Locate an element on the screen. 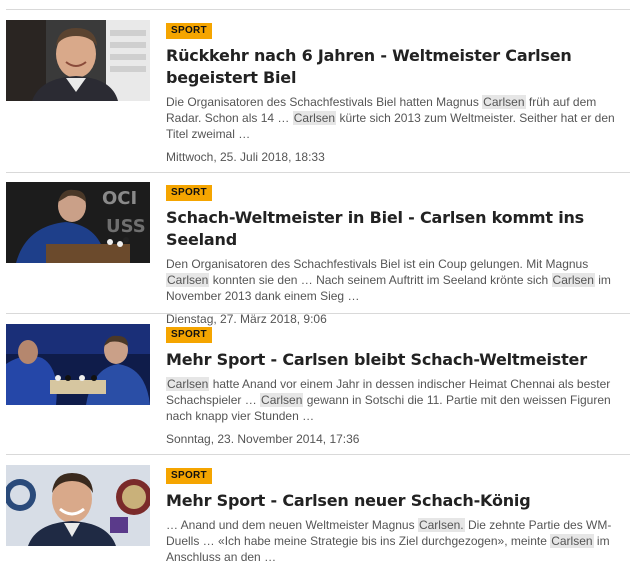 The height and width of the screenshot is (564, 643). chess-match-image is located at coordinates (78, 364).